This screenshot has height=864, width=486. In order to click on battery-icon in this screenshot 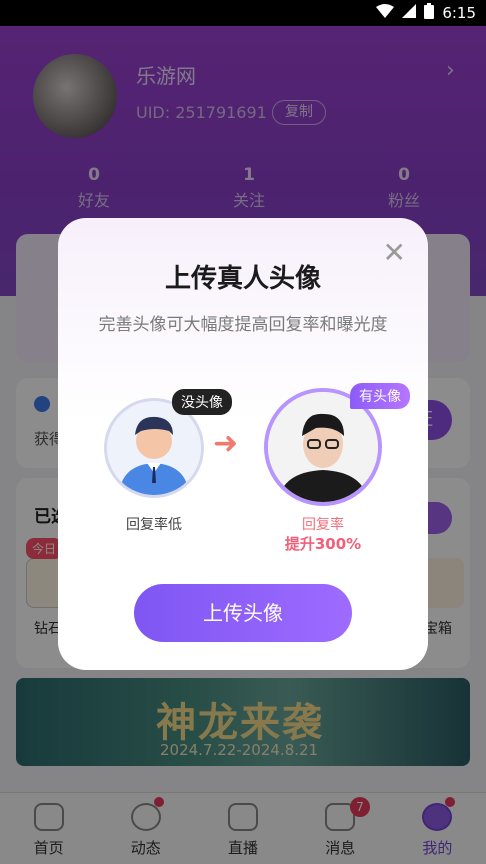, I will do `click(429, 13)`.